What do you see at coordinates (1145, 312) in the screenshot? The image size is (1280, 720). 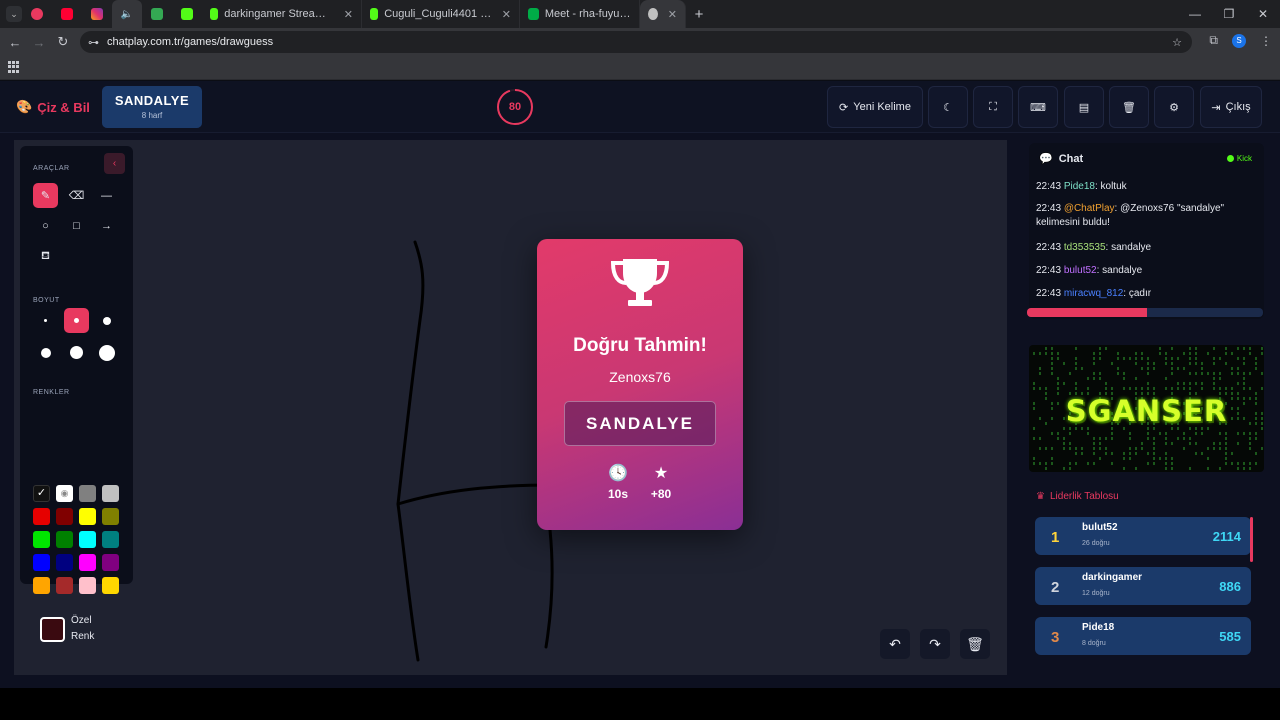 I see `round-progress-bar` at bounding box center [1145, 312].